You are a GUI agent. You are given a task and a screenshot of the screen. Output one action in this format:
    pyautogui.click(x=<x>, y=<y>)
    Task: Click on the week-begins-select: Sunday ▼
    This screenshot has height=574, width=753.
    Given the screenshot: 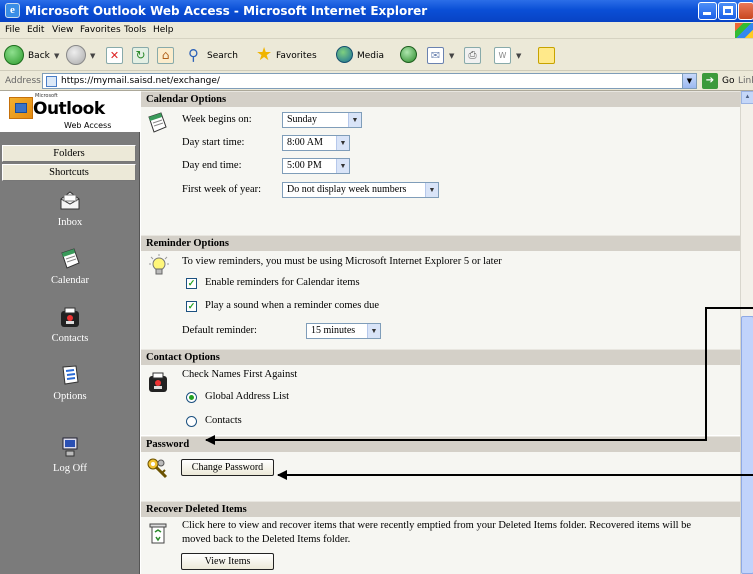 What is the action you would take?
    pyautogui.click(x=322, y=120)
    